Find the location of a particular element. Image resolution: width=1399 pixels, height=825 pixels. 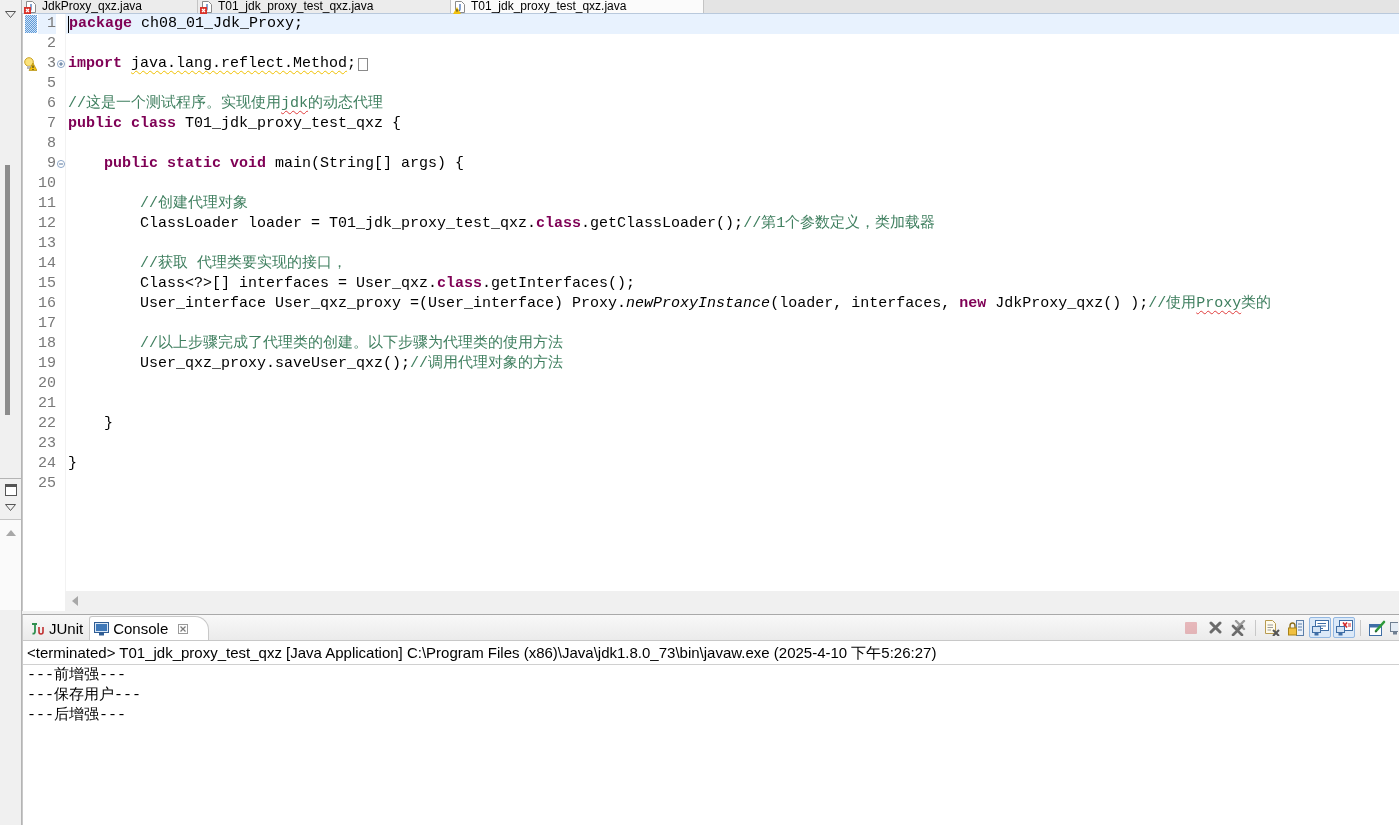

expand-icon is located at coordinates (60, 64).